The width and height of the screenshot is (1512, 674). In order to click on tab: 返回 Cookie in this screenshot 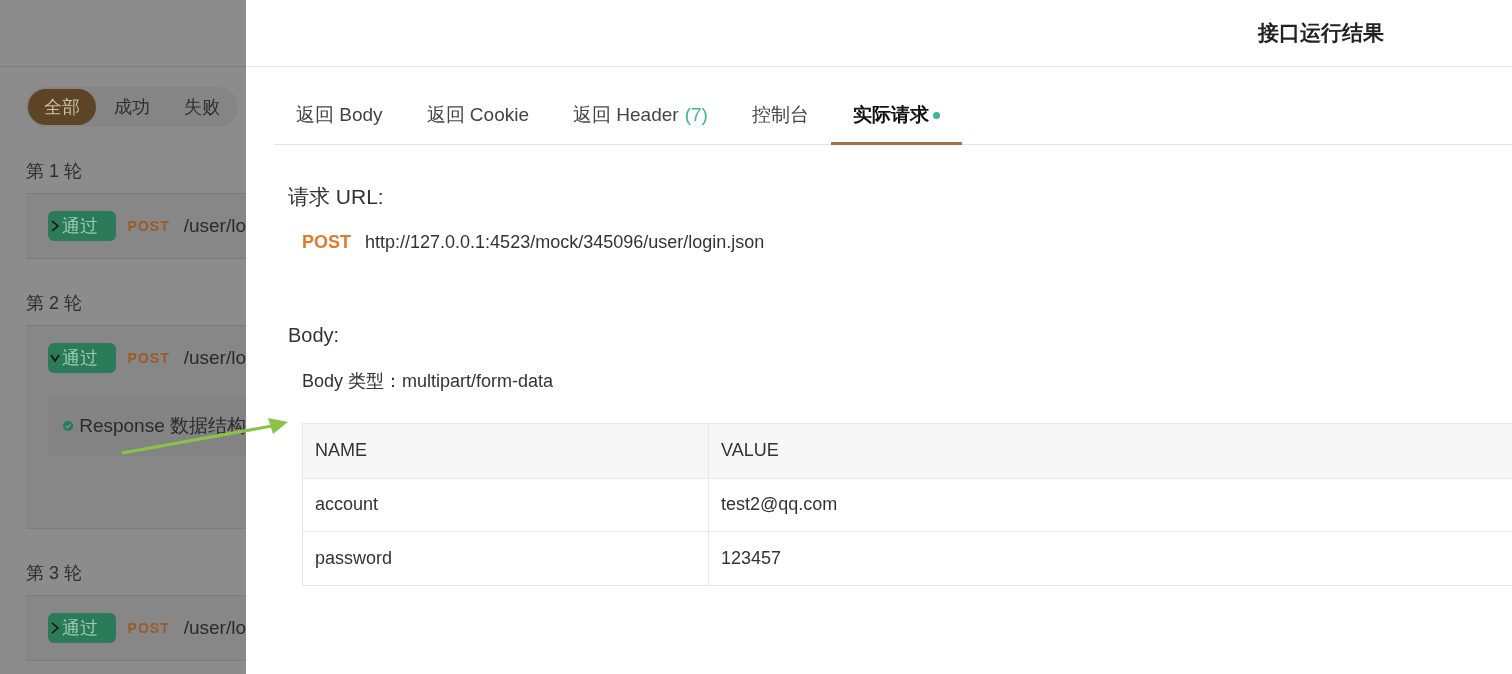, I will do `click(477, 117)`.